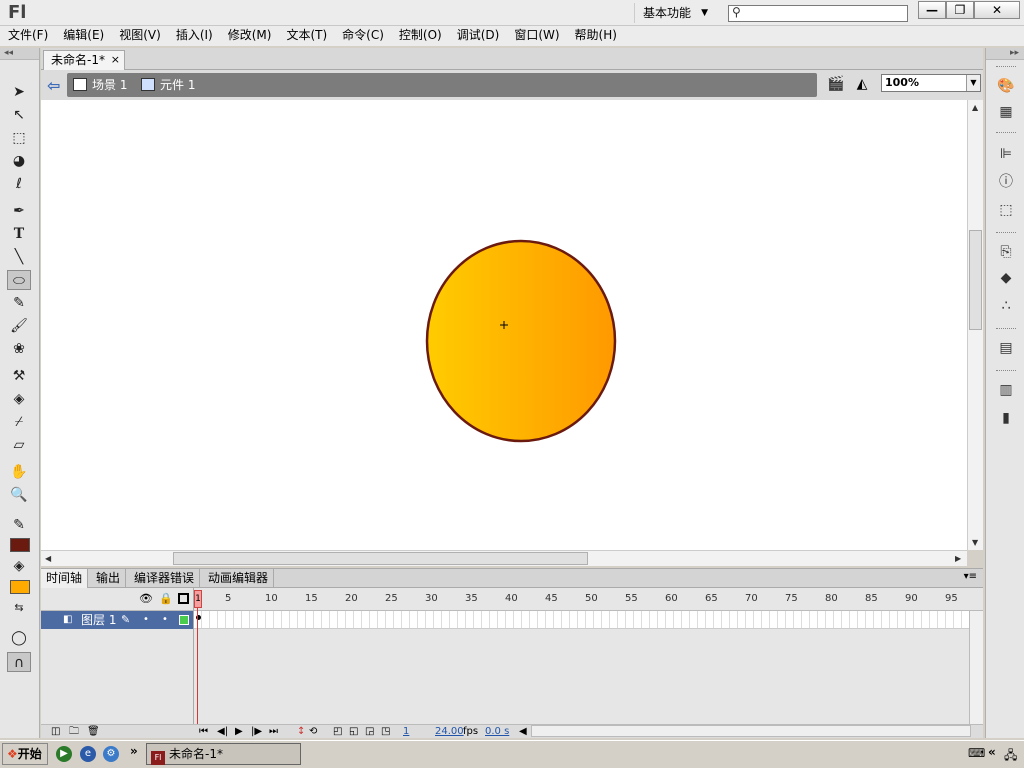 This screenshot has height=768, width=1024. Describe the element at coordinates (1006, 210) in the screenshot. I see `transform-panel-icon: ⬚` at that location.